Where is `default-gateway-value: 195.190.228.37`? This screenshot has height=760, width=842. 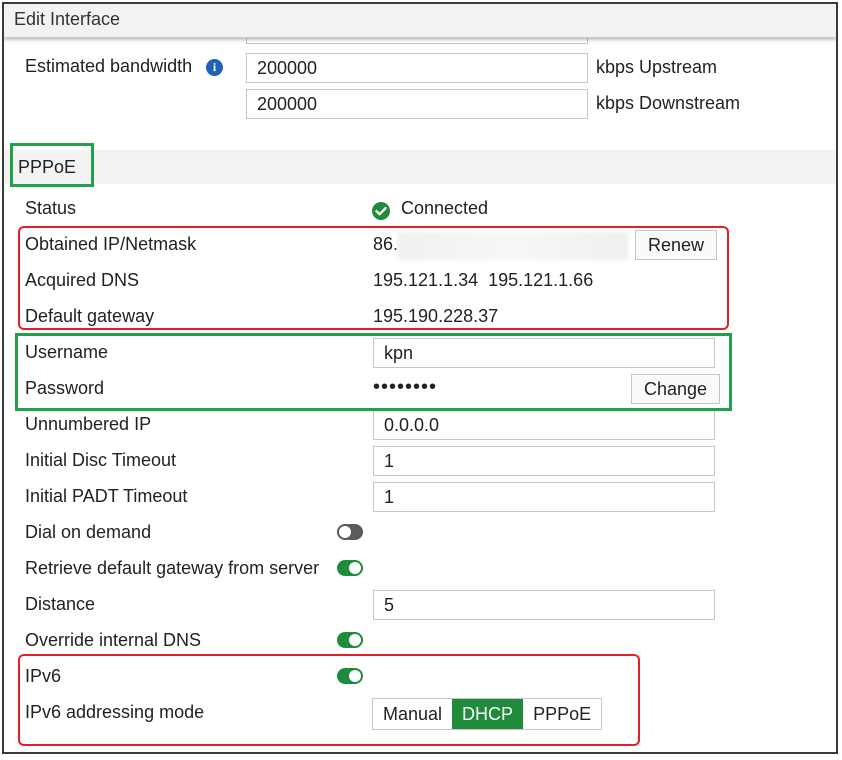 default-gateway-value: 195.190.228.37 is located at coordinates (436, 316).